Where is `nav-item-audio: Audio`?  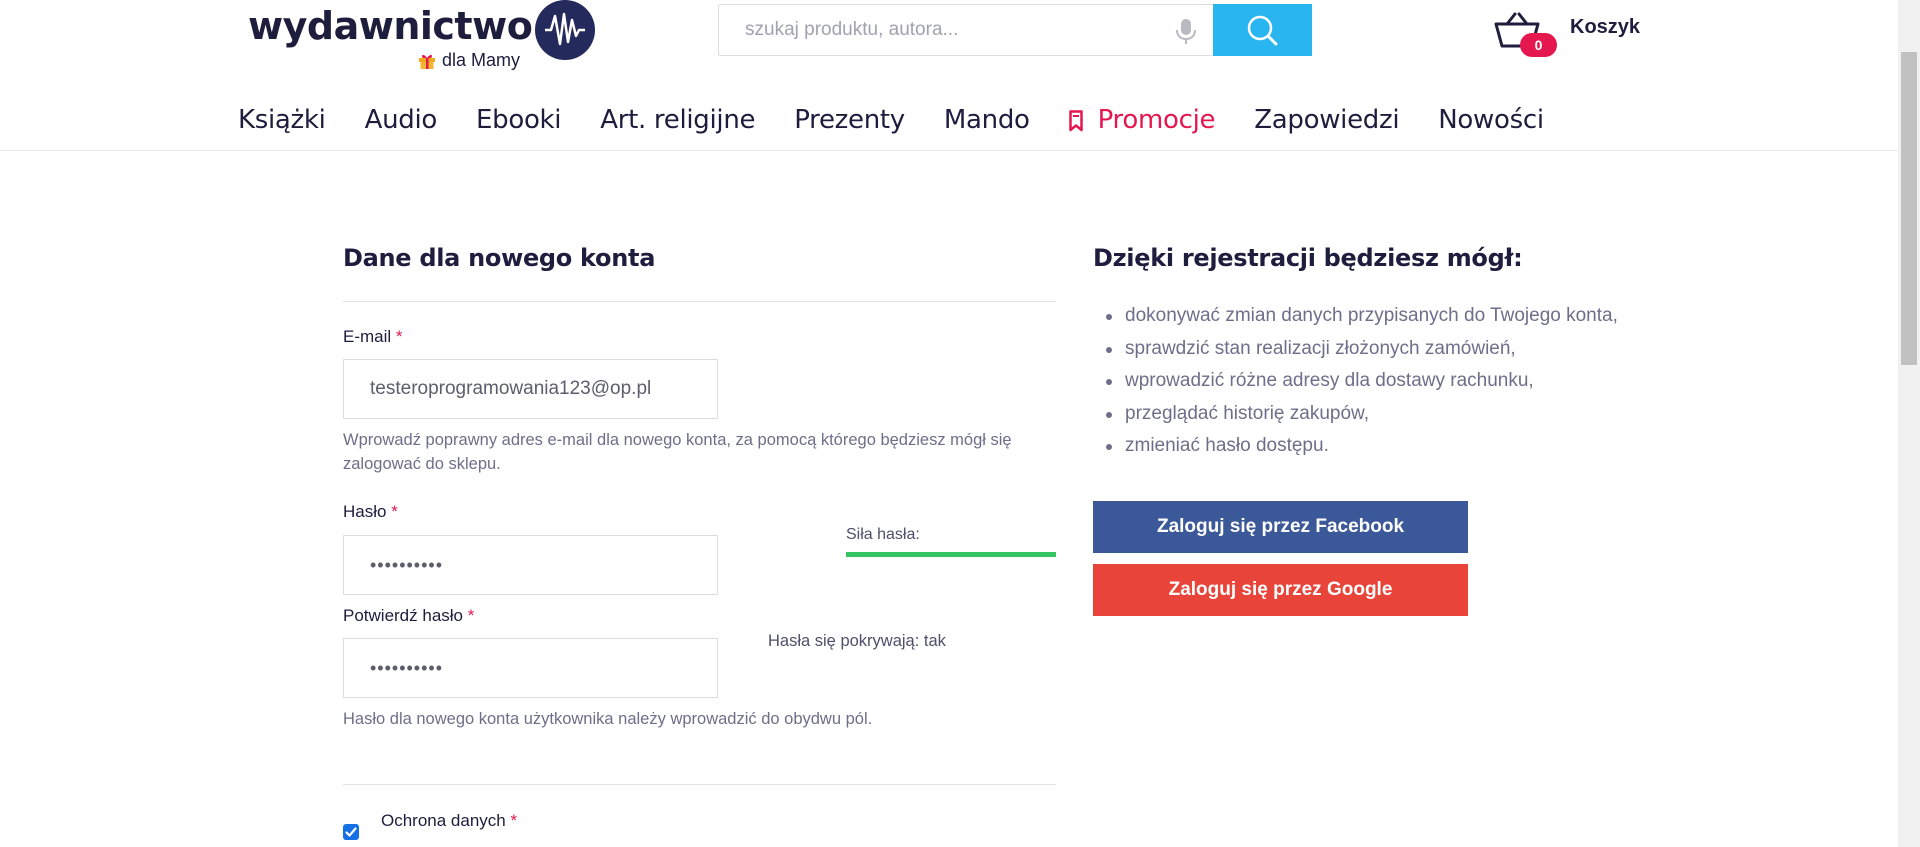
nav-item-audio: Audio is located at coordinates (401, 120).